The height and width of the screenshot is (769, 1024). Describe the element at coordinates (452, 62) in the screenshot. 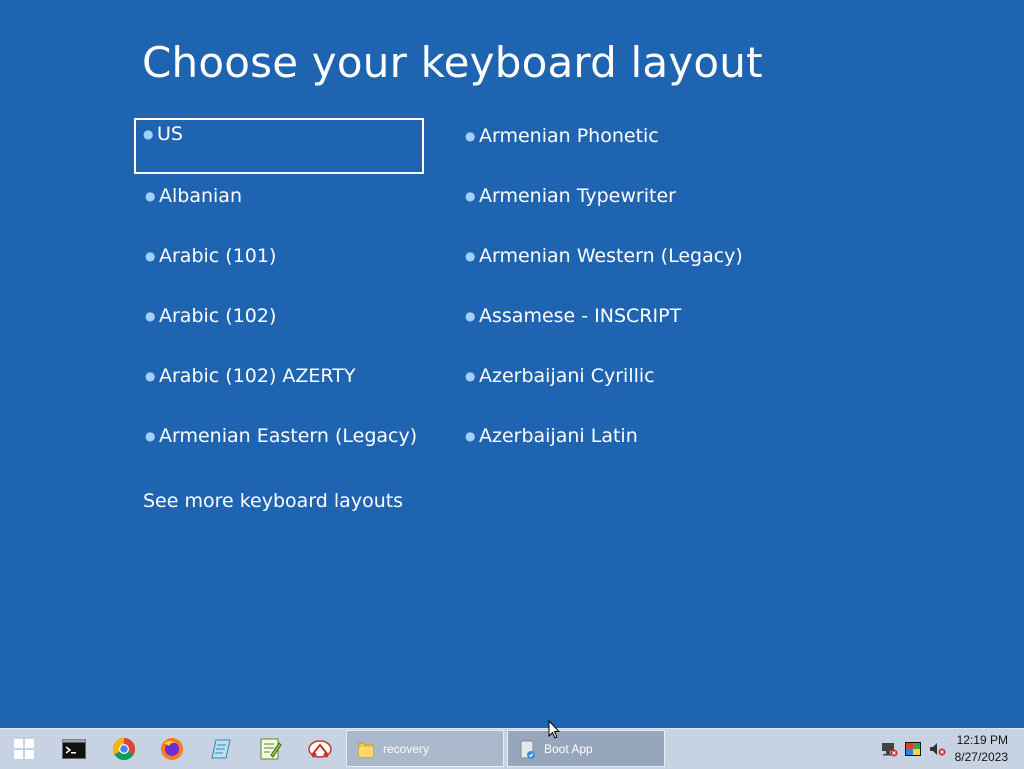

I see `page-title: Choose your keyboard layout` at that location.